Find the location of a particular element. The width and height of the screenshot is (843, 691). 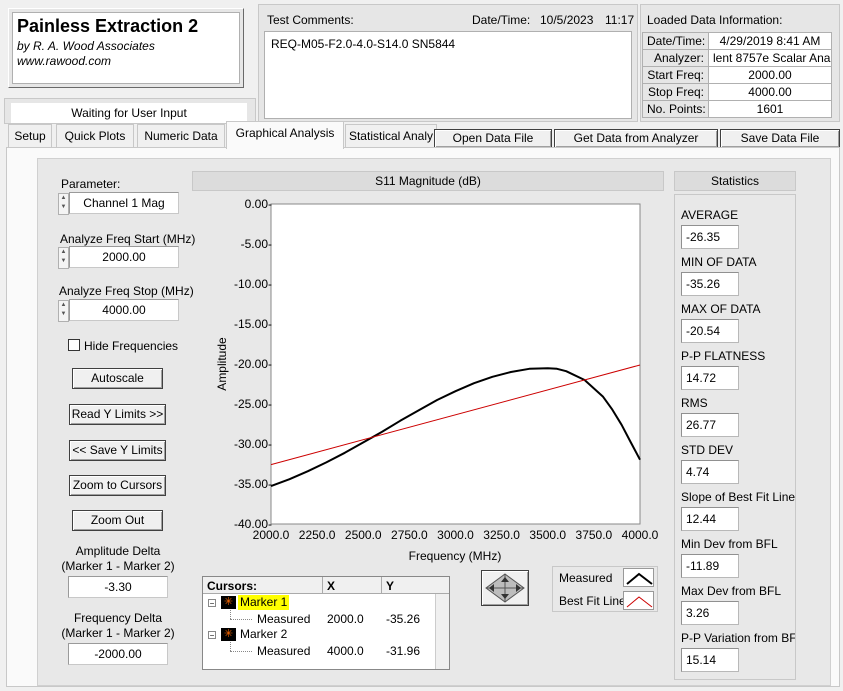

app-url: www.rawood.com is located at coordinates (64, 61).